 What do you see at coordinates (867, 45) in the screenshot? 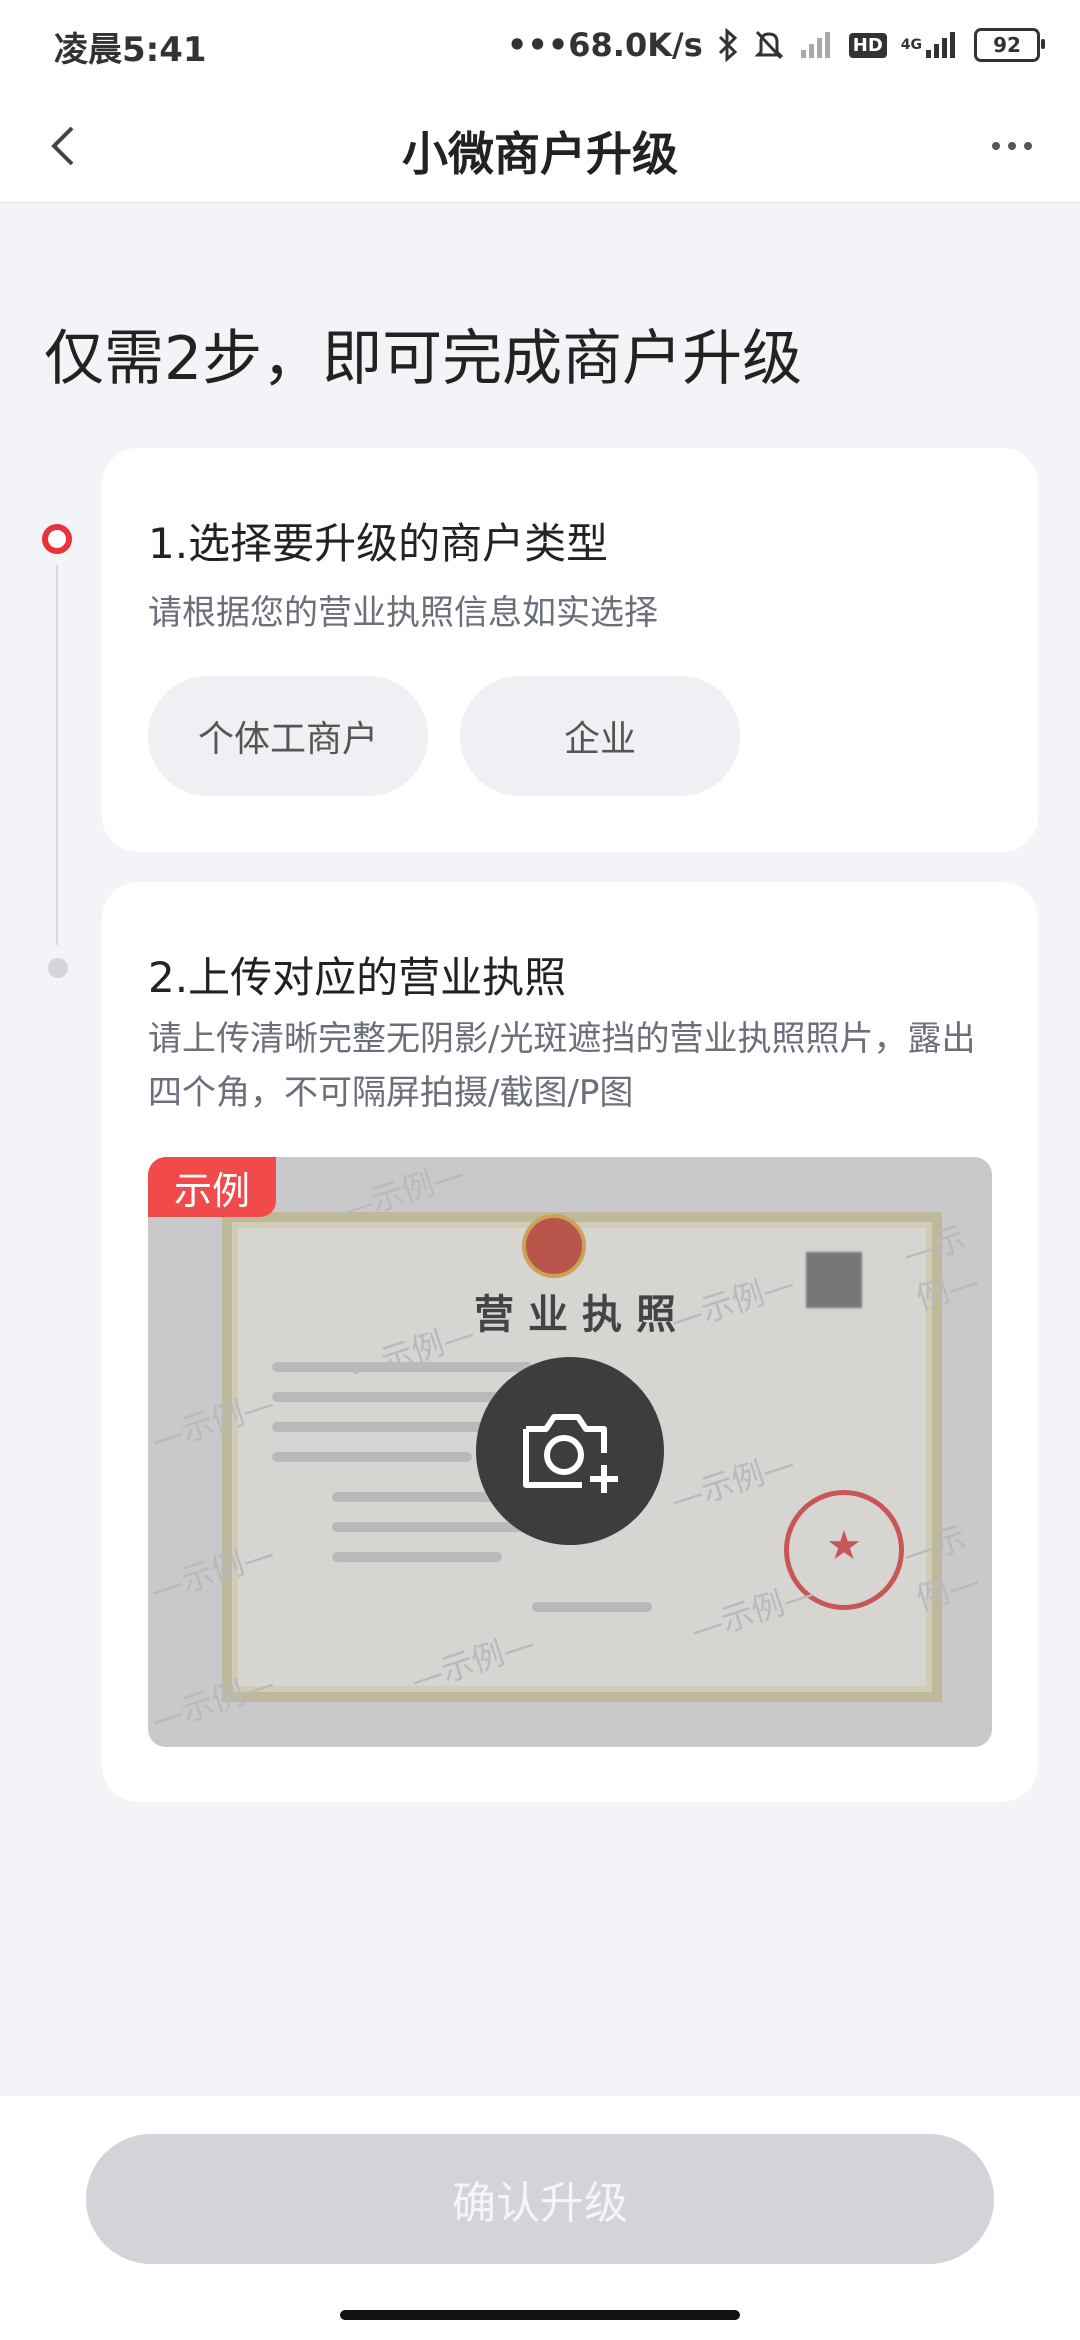
I see `hd-icon: HD` at bounding box center [867, 45].